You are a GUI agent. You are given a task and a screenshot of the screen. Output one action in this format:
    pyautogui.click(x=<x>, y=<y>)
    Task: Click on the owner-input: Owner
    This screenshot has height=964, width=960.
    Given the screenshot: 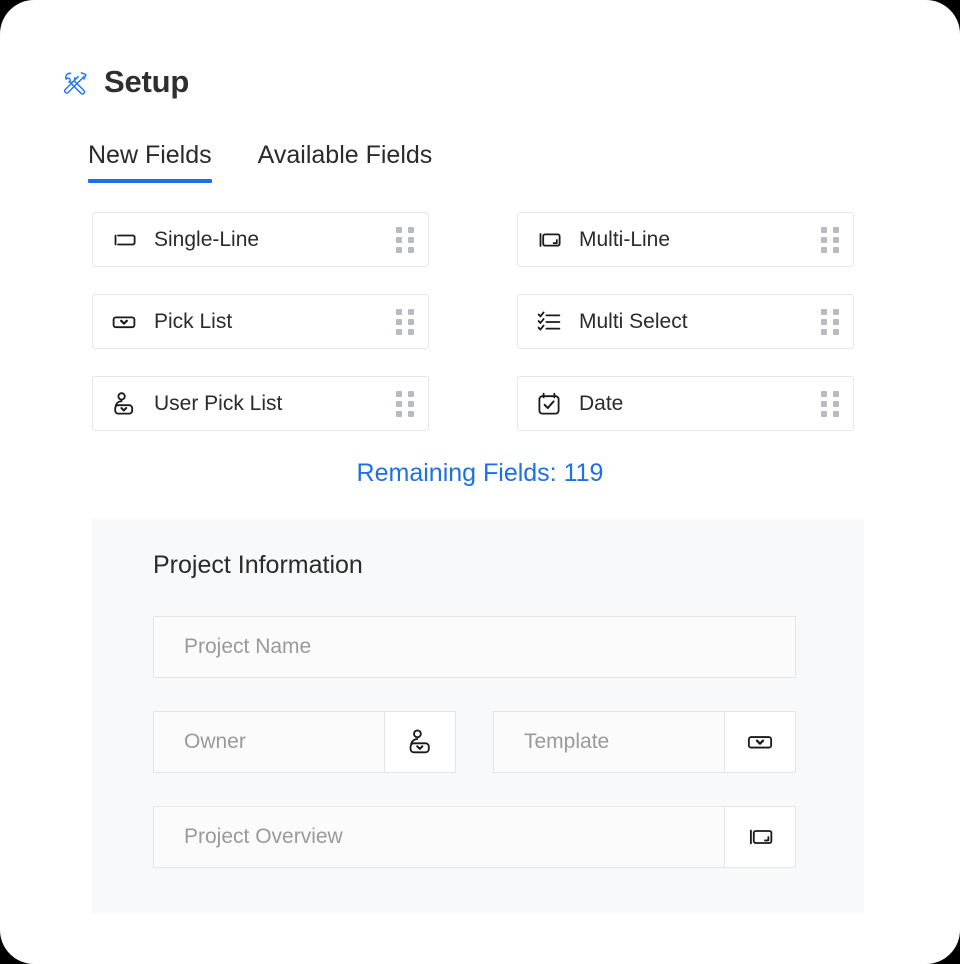 What is the action you would take?
    pyautogui.click(x=269, y=742)
    